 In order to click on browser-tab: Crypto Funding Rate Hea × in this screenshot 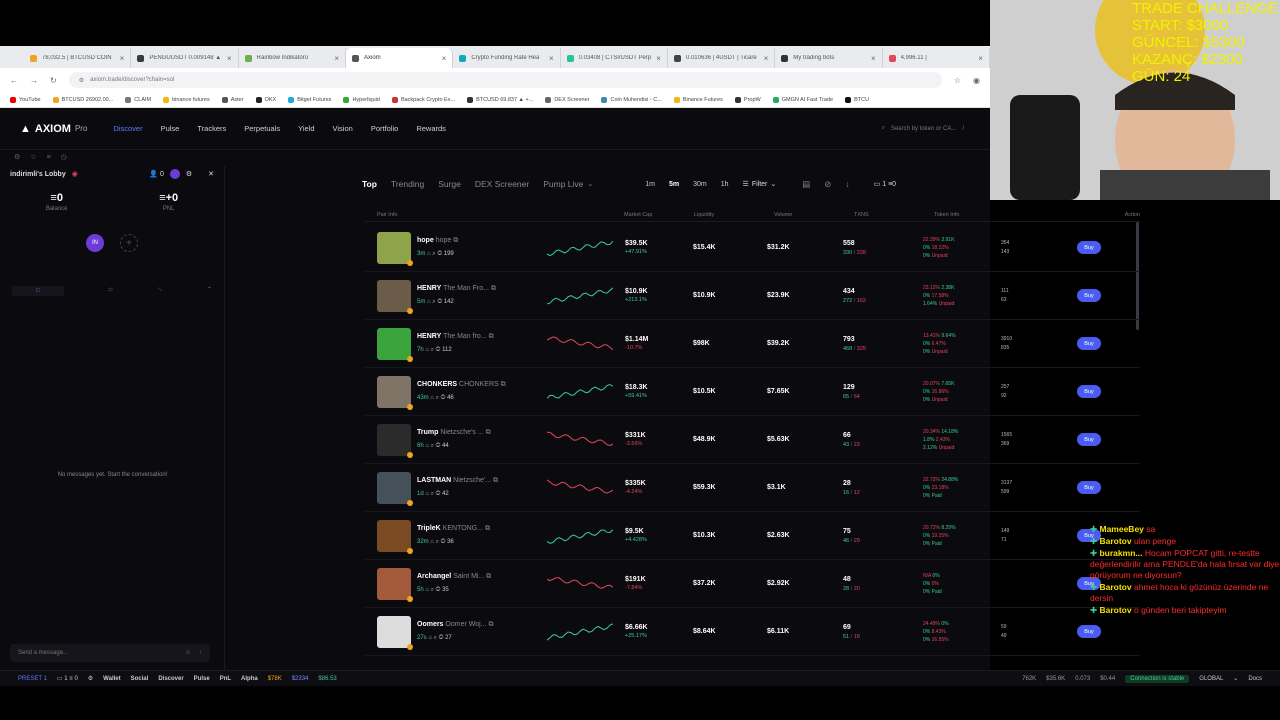, I will do `click(507, 58)`.